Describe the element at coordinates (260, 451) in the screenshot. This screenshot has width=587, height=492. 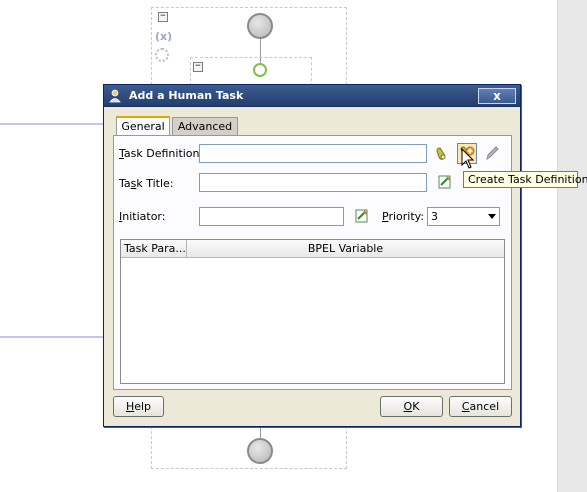
I see `end-node-icon` at that location.